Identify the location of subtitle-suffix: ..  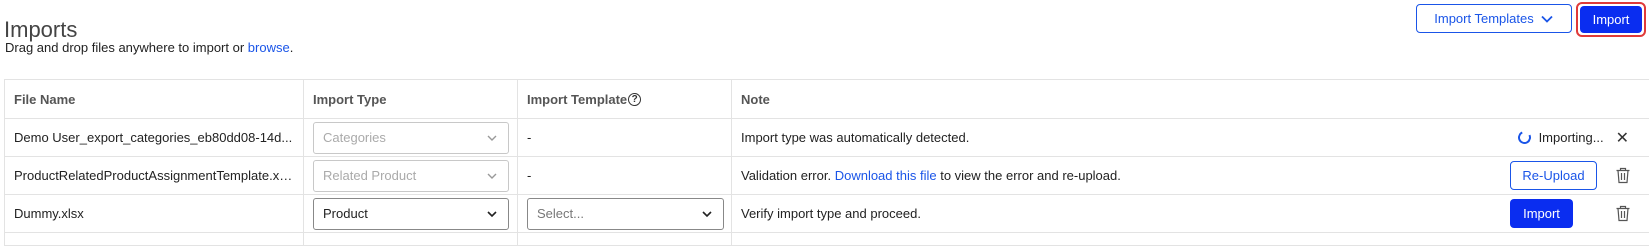
(291, 47).